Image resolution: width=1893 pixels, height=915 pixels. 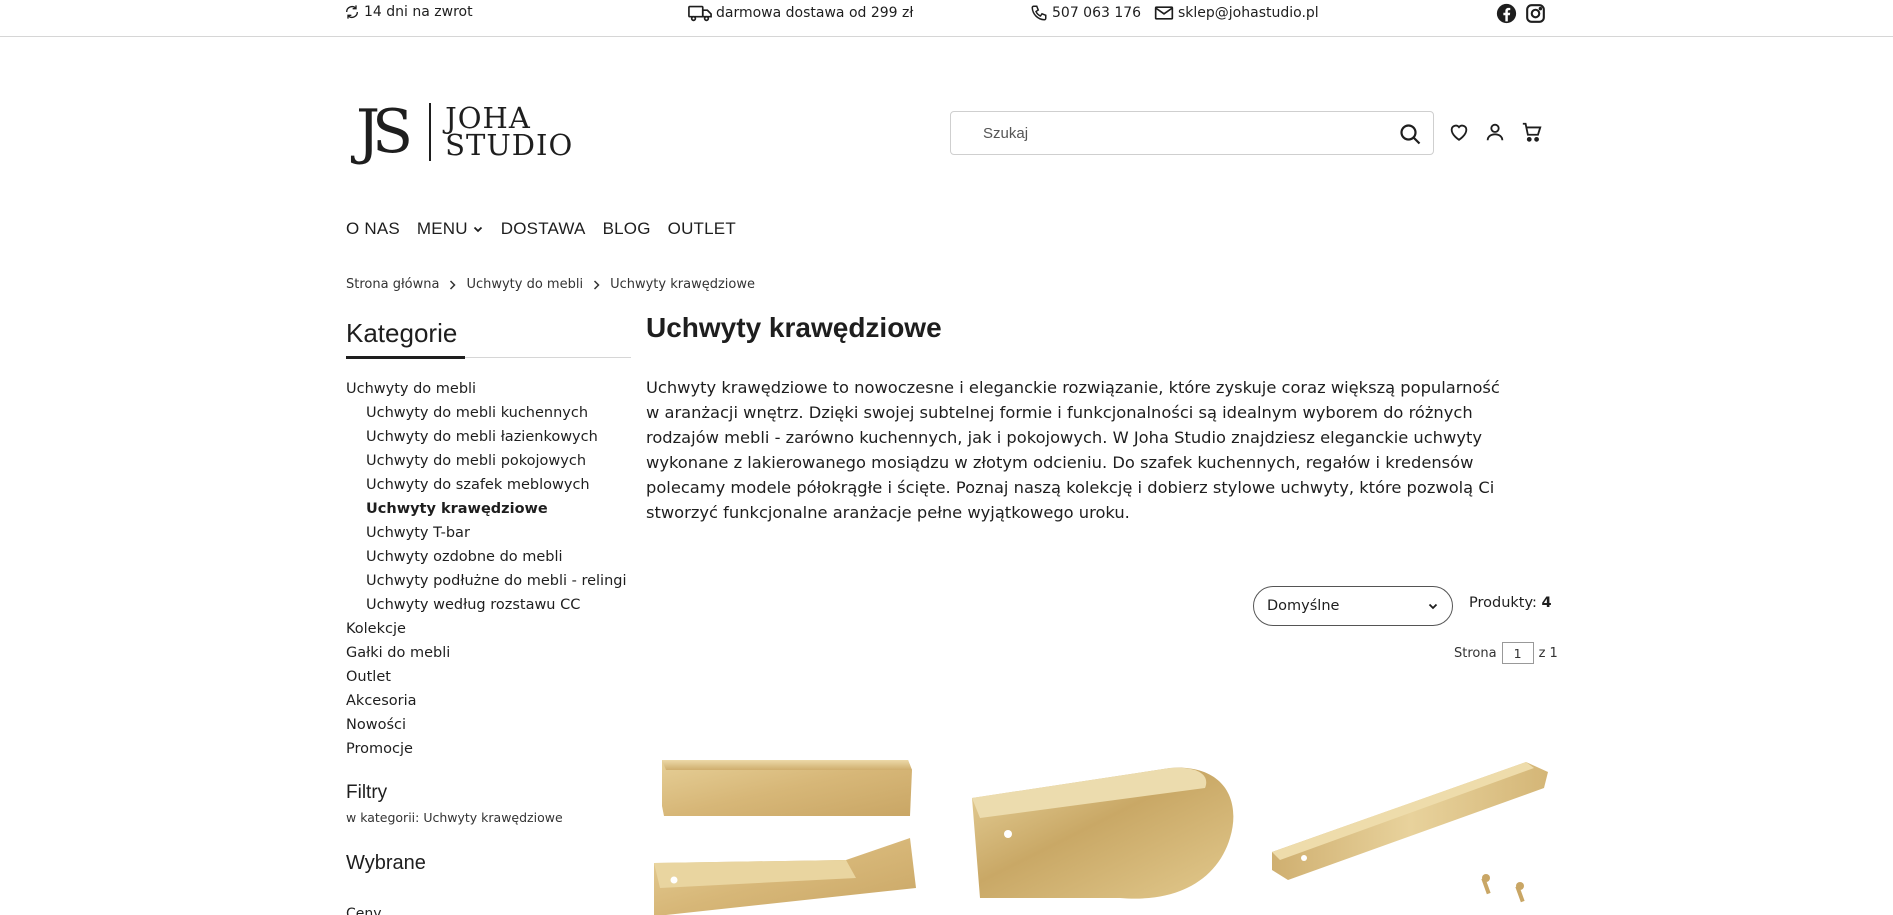 I want to click on refresh-icon, so click(x=352, y=12).